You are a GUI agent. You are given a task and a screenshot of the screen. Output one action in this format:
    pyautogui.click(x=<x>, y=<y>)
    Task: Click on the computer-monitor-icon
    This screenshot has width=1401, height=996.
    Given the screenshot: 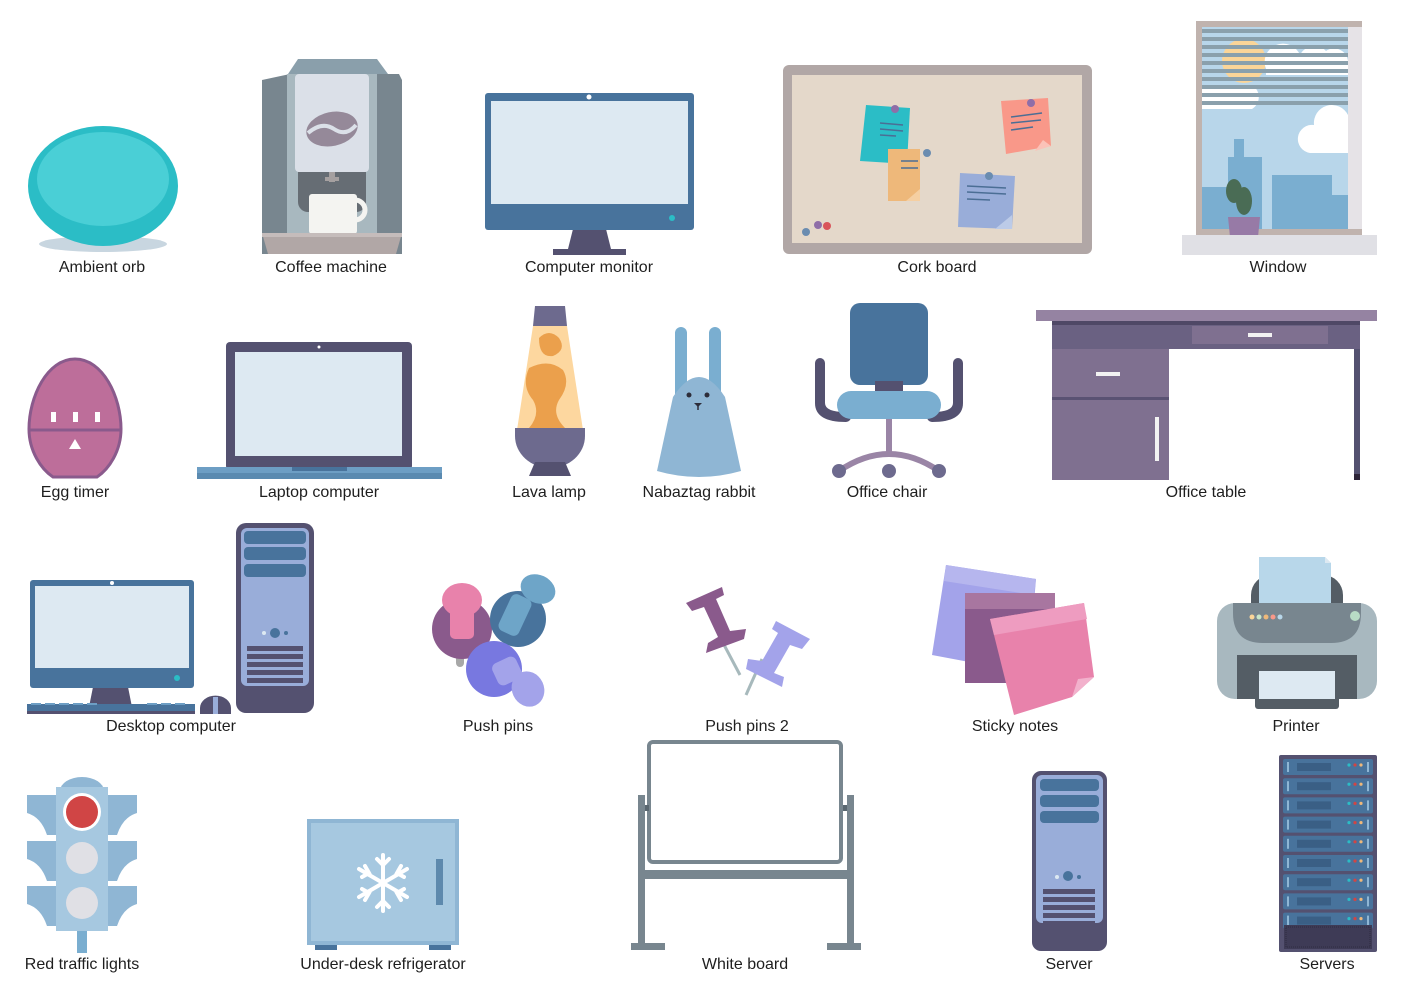 What is the action you would take?
    pyautogui.click(x=589, y=174)
    